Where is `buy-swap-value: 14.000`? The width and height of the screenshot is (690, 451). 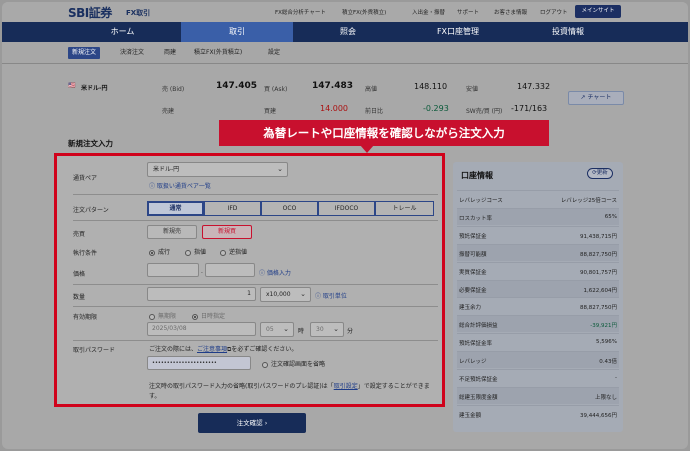
buy-swap-value: 14.000 is located at coordinates (334, 108).